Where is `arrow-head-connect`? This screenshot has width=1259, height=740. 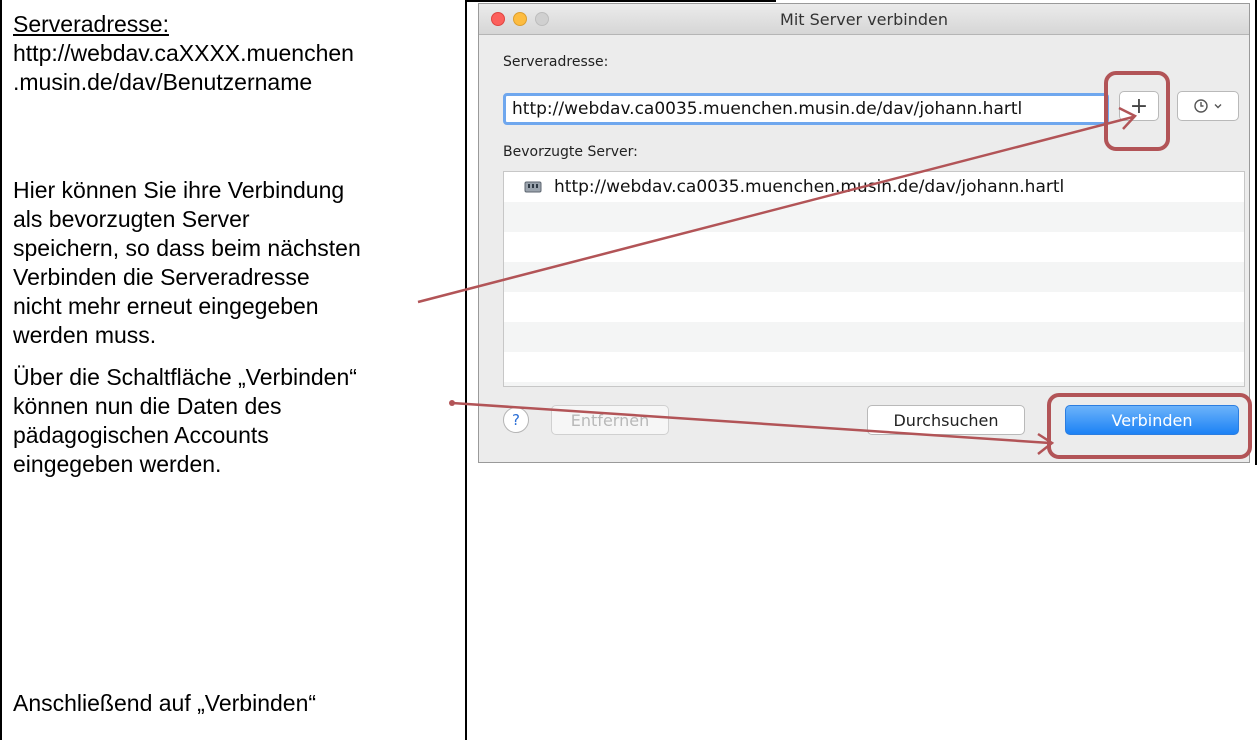
arrow-head-connect is located at coordinates (1046, 443).